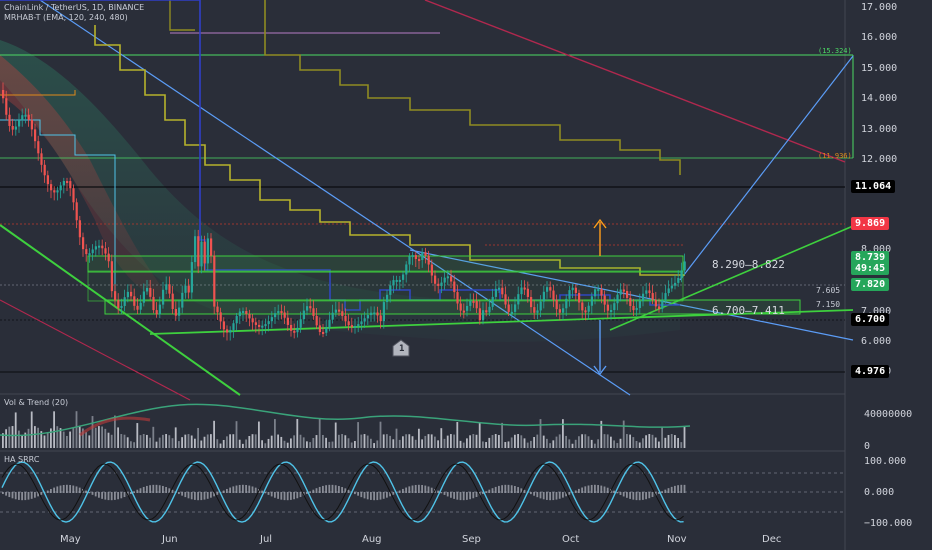  I want to click on price-axis-label: 13.000, so click(879, 129).